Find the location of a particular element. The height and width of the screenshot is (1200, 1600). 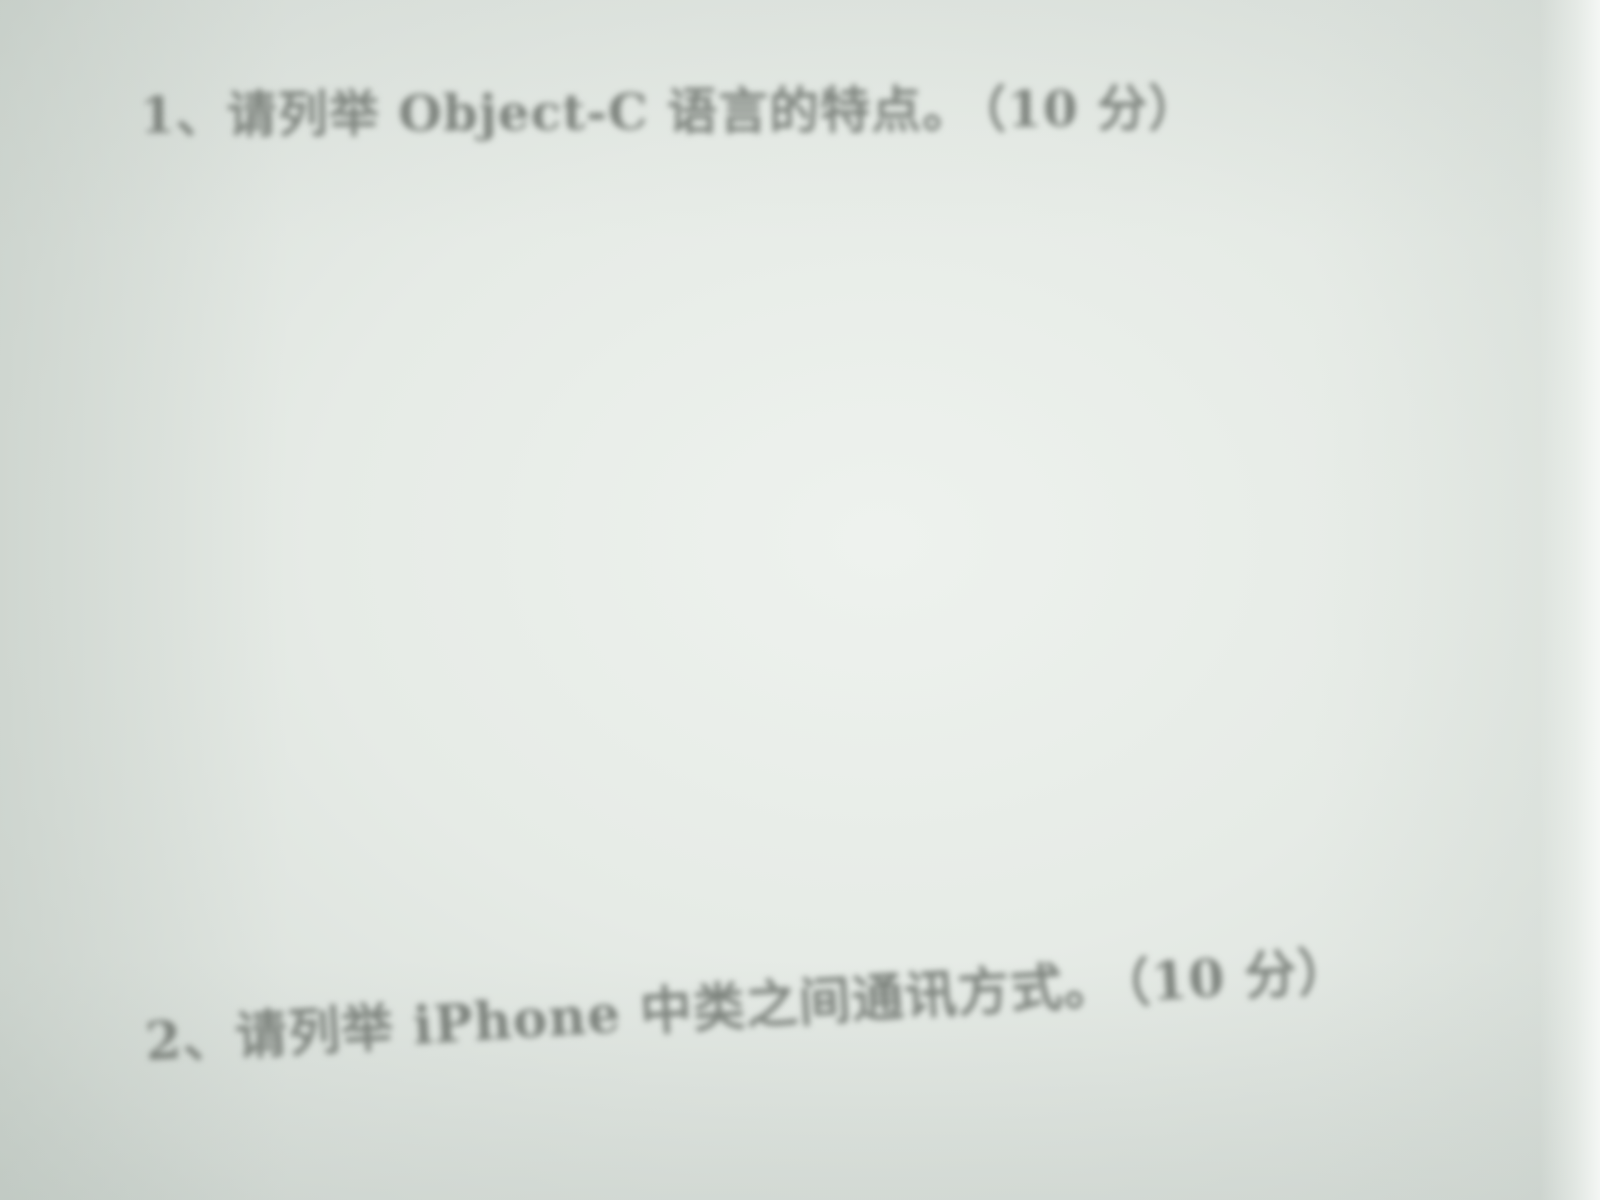

question-1-score: （10 分） is located at coordinates (1090, 108).